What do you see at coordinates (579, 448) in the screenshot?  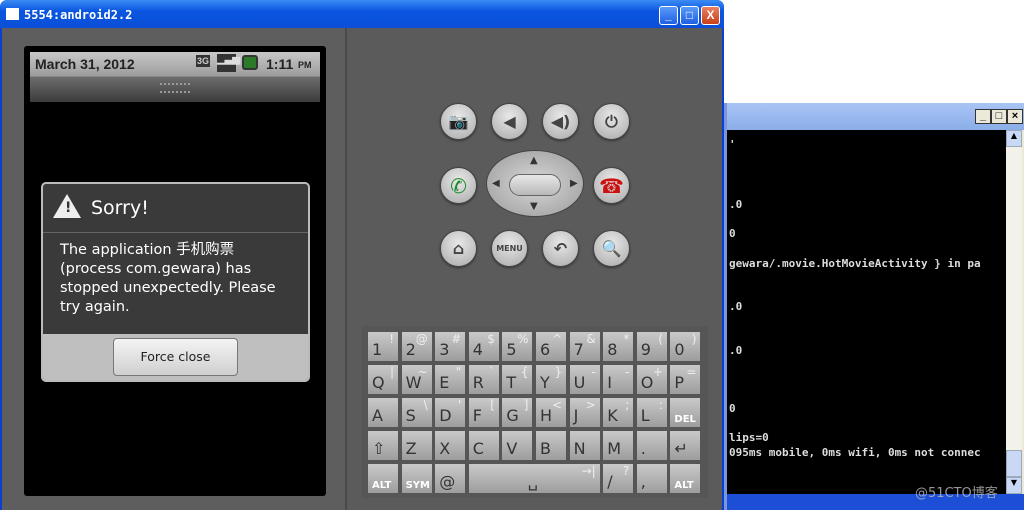 I see `key-label: N` at bounding box center [579, 448].